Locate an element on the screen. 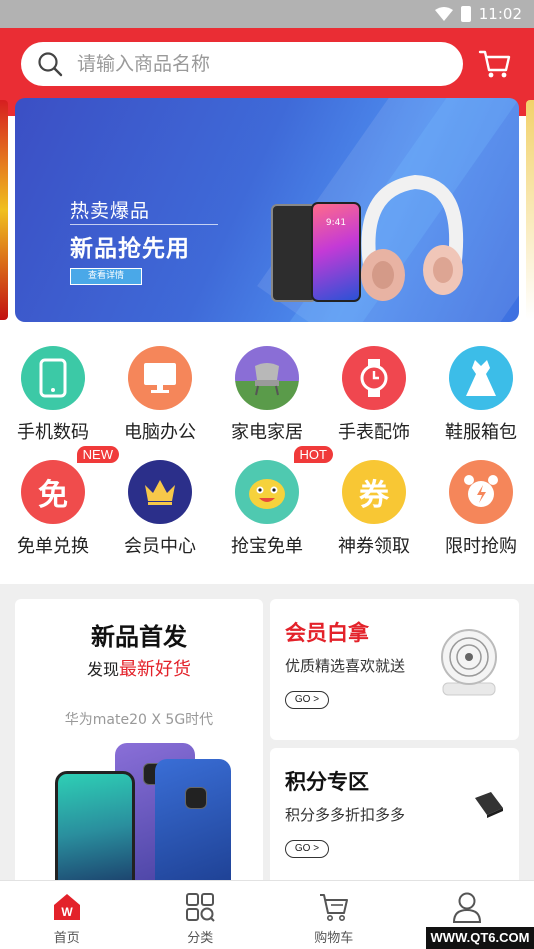  category-label: 电脑办公 is located at coordinates (160, 432).